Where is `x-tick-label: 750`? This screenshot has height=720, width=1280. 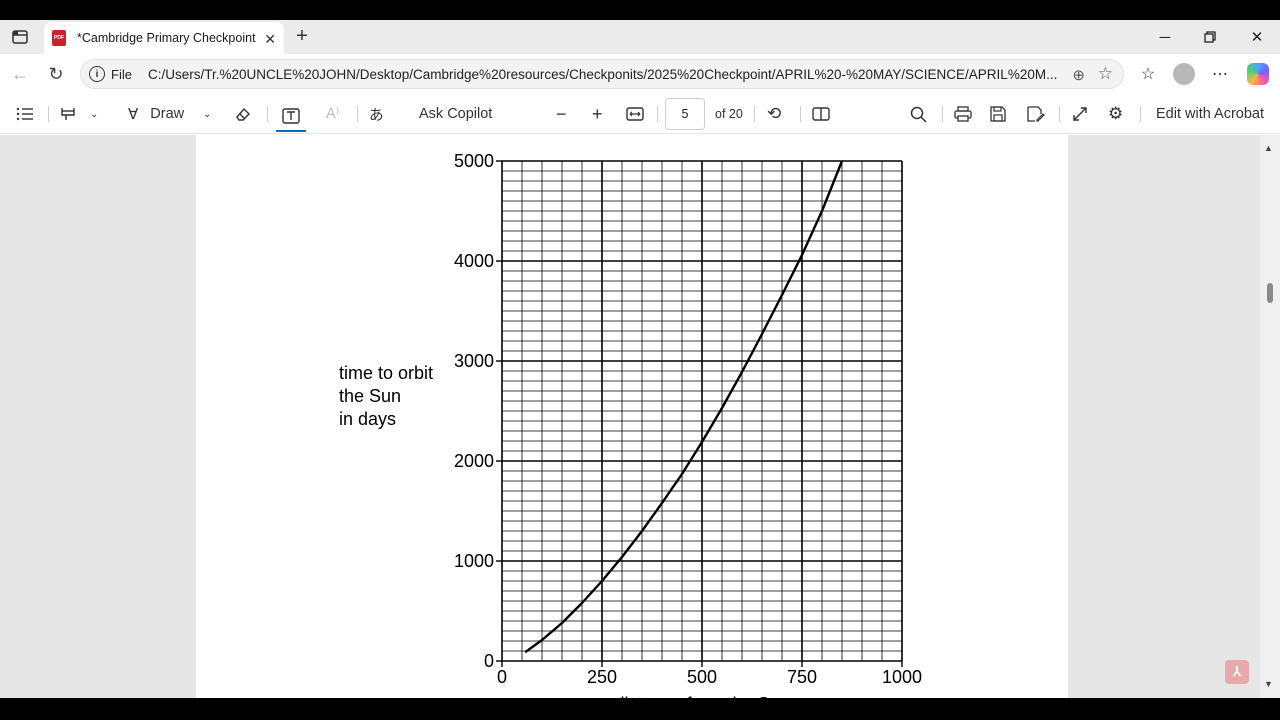 x-tick-label: 750 is located at coordinates (802, 677).